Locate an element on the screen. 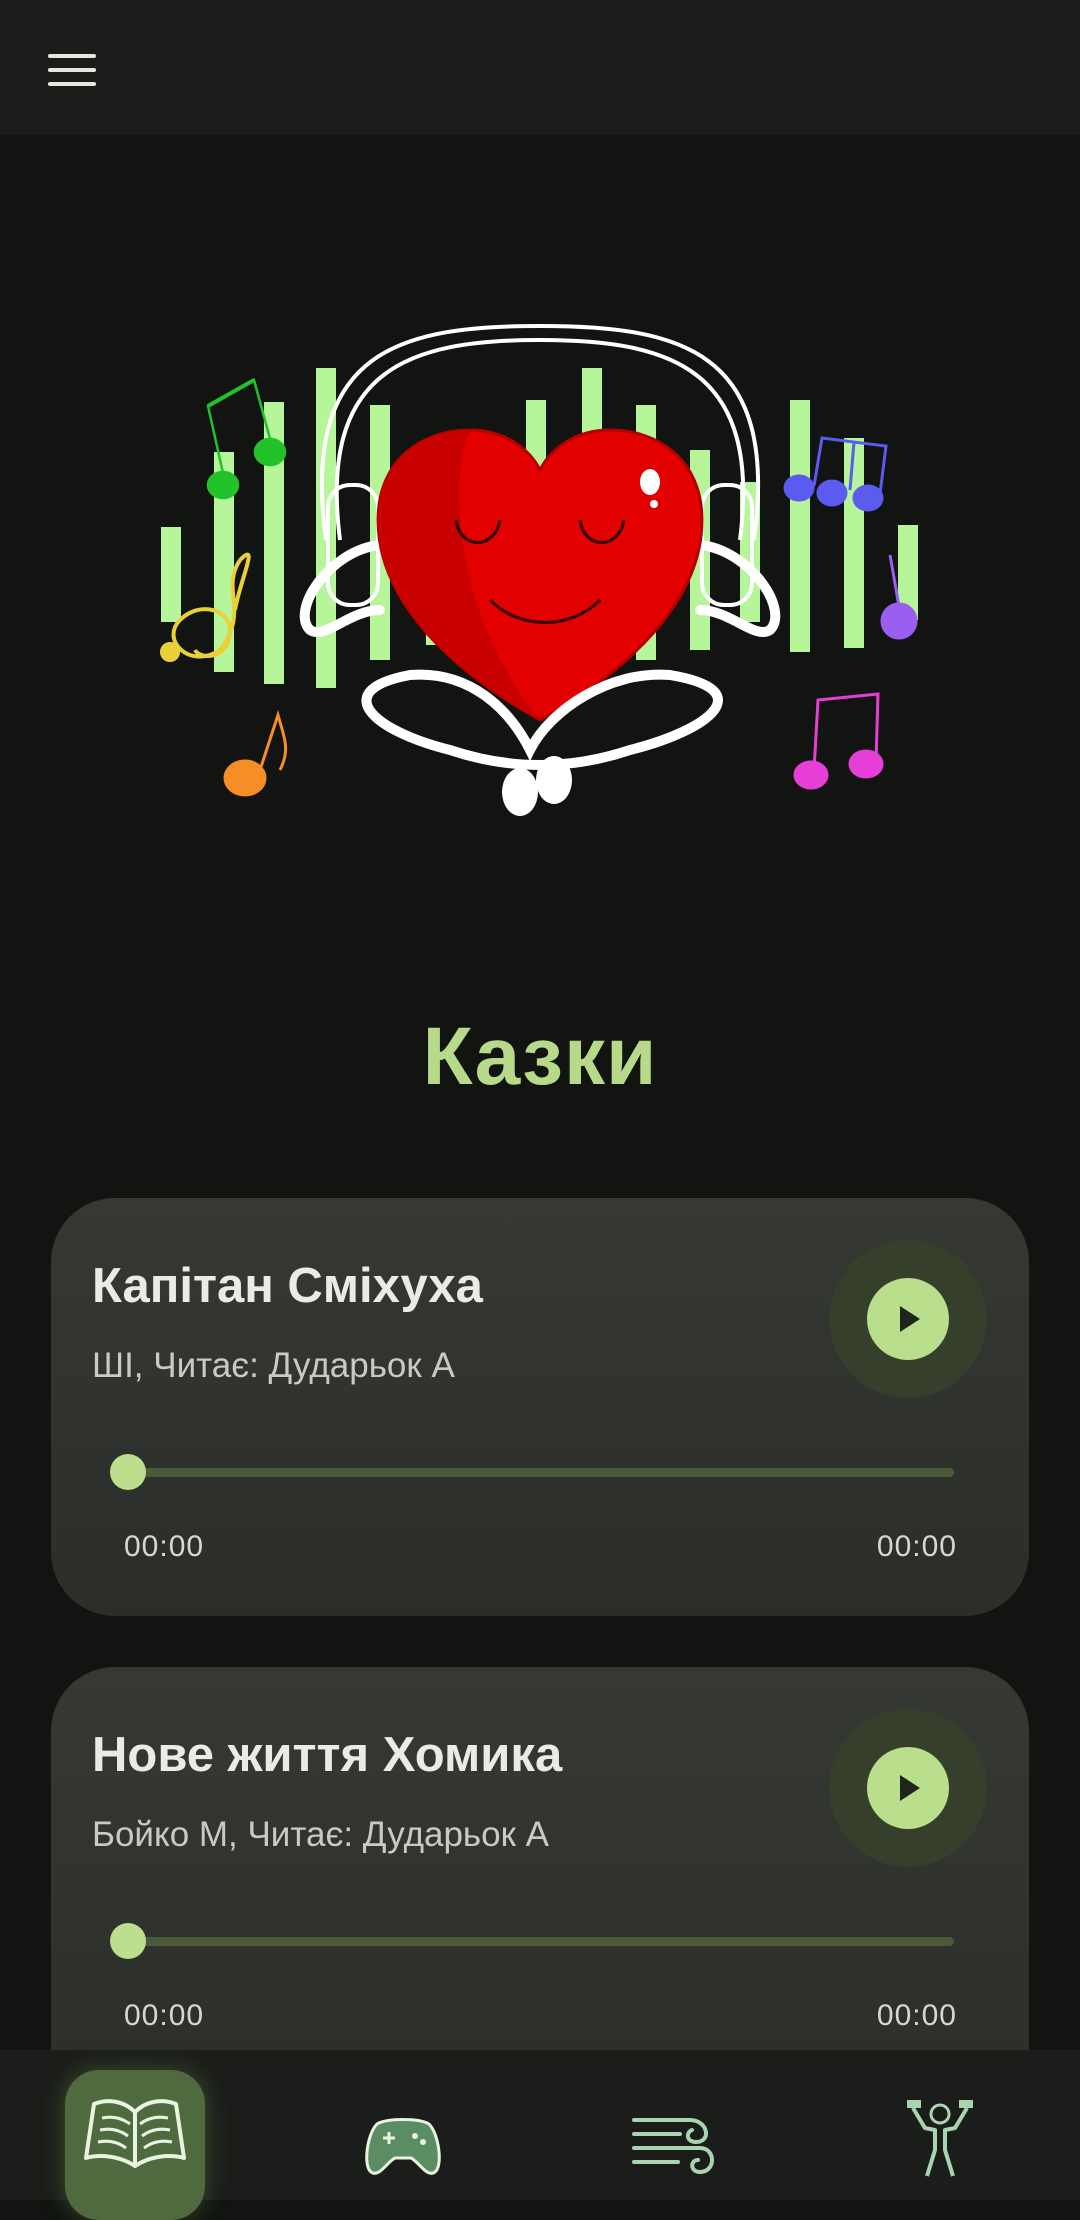  menu-button is located at coordinates (72, 70).